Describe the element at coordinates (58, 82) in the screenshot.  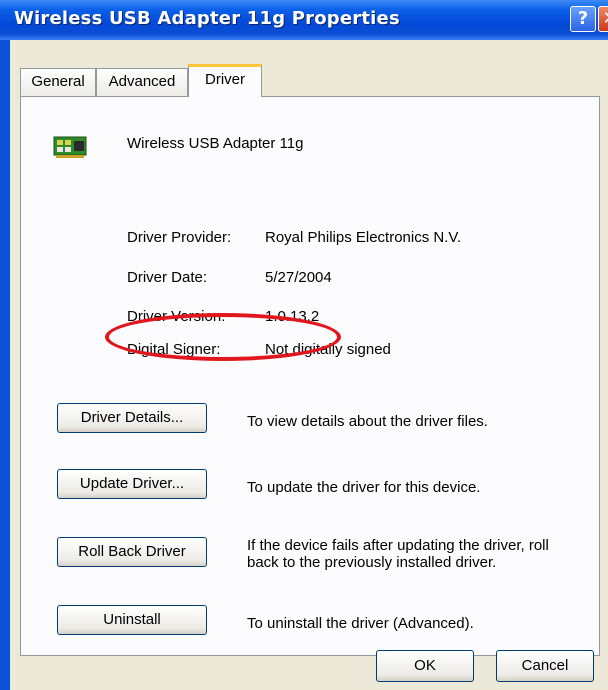
I see `tab-general: General` at that location.